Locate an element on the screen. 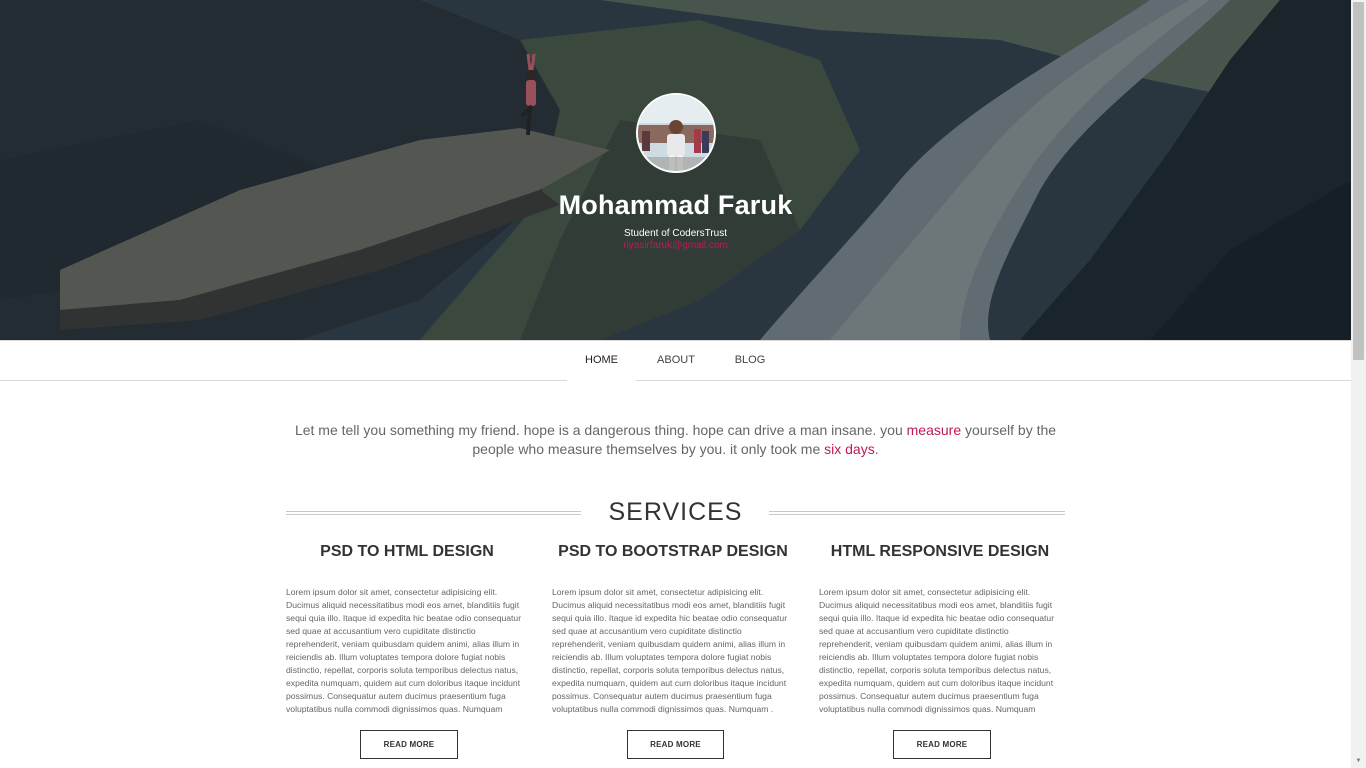 Image resolution: width=1366 pixels, height=768 pixels. profile-email-wrap: riyasirfaruk@gmail.com is located at coordinates (675, 245).